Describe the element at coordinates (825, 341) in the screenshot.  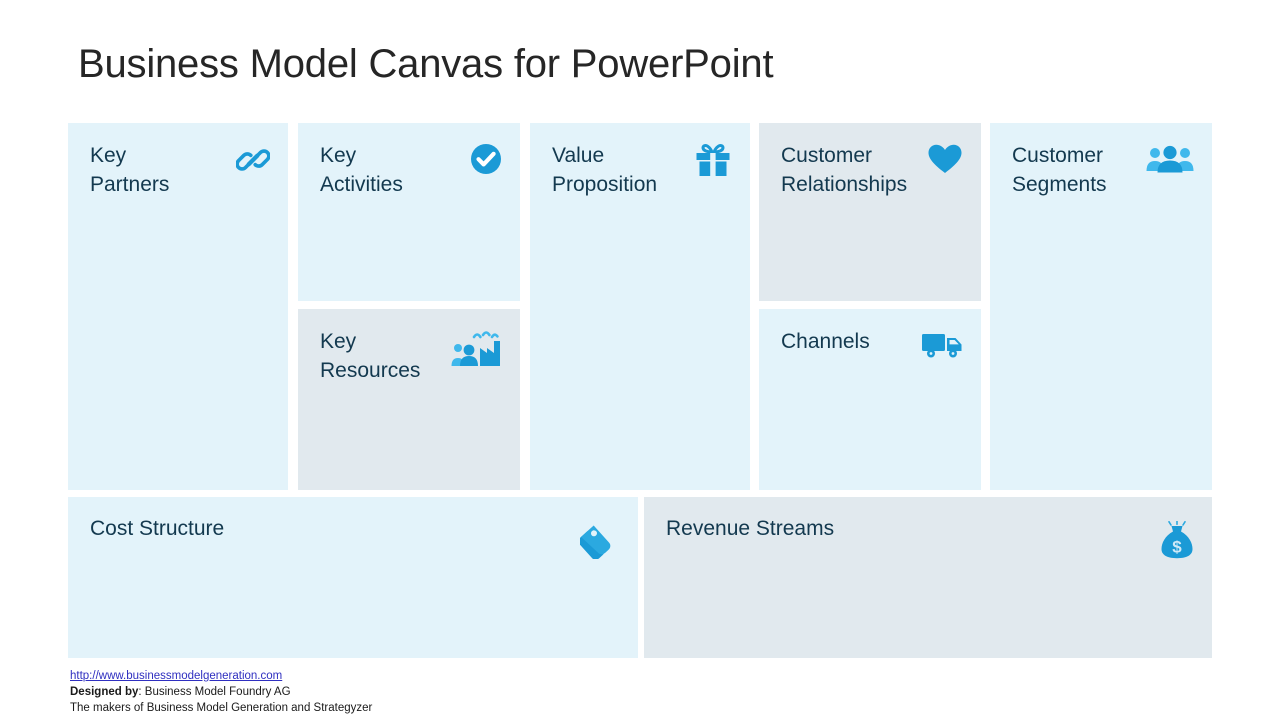
I see `block-label-channels: Channels` at that location.